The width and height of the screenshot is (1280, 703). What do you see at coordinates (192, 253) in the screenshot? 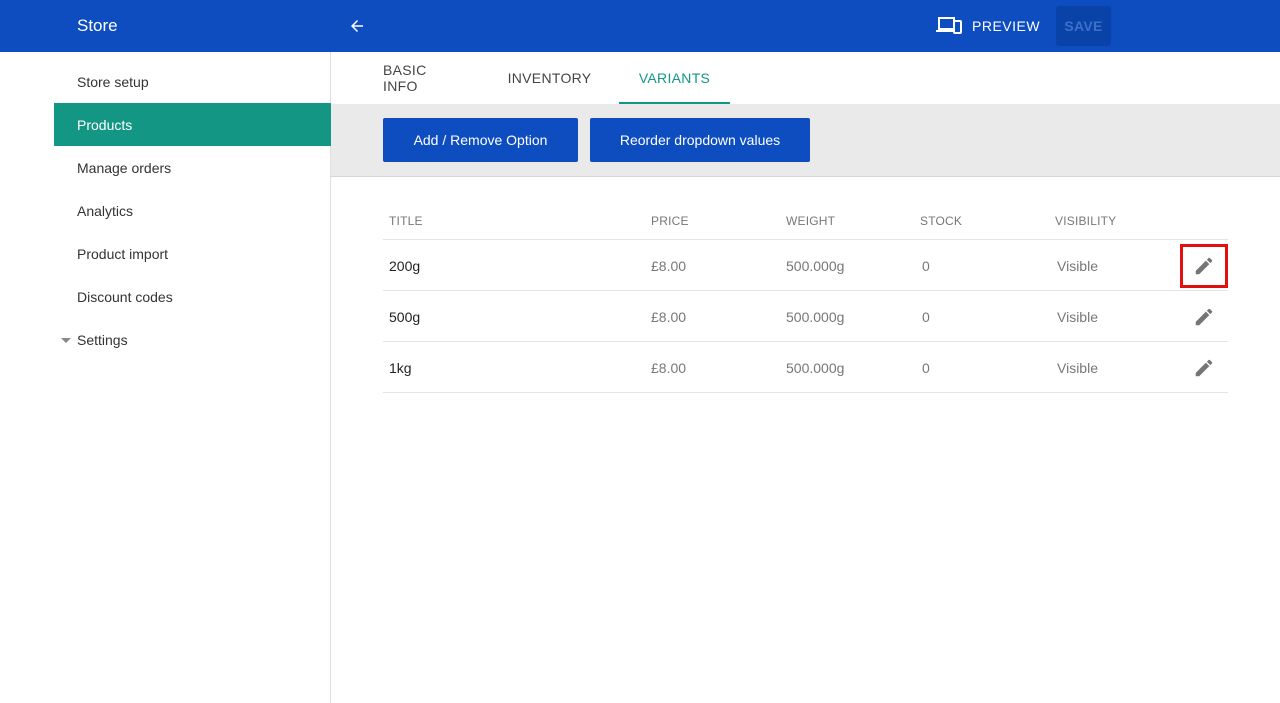
I see `sidebar-item-product-import: Product import` at bounding box center [192, 253].